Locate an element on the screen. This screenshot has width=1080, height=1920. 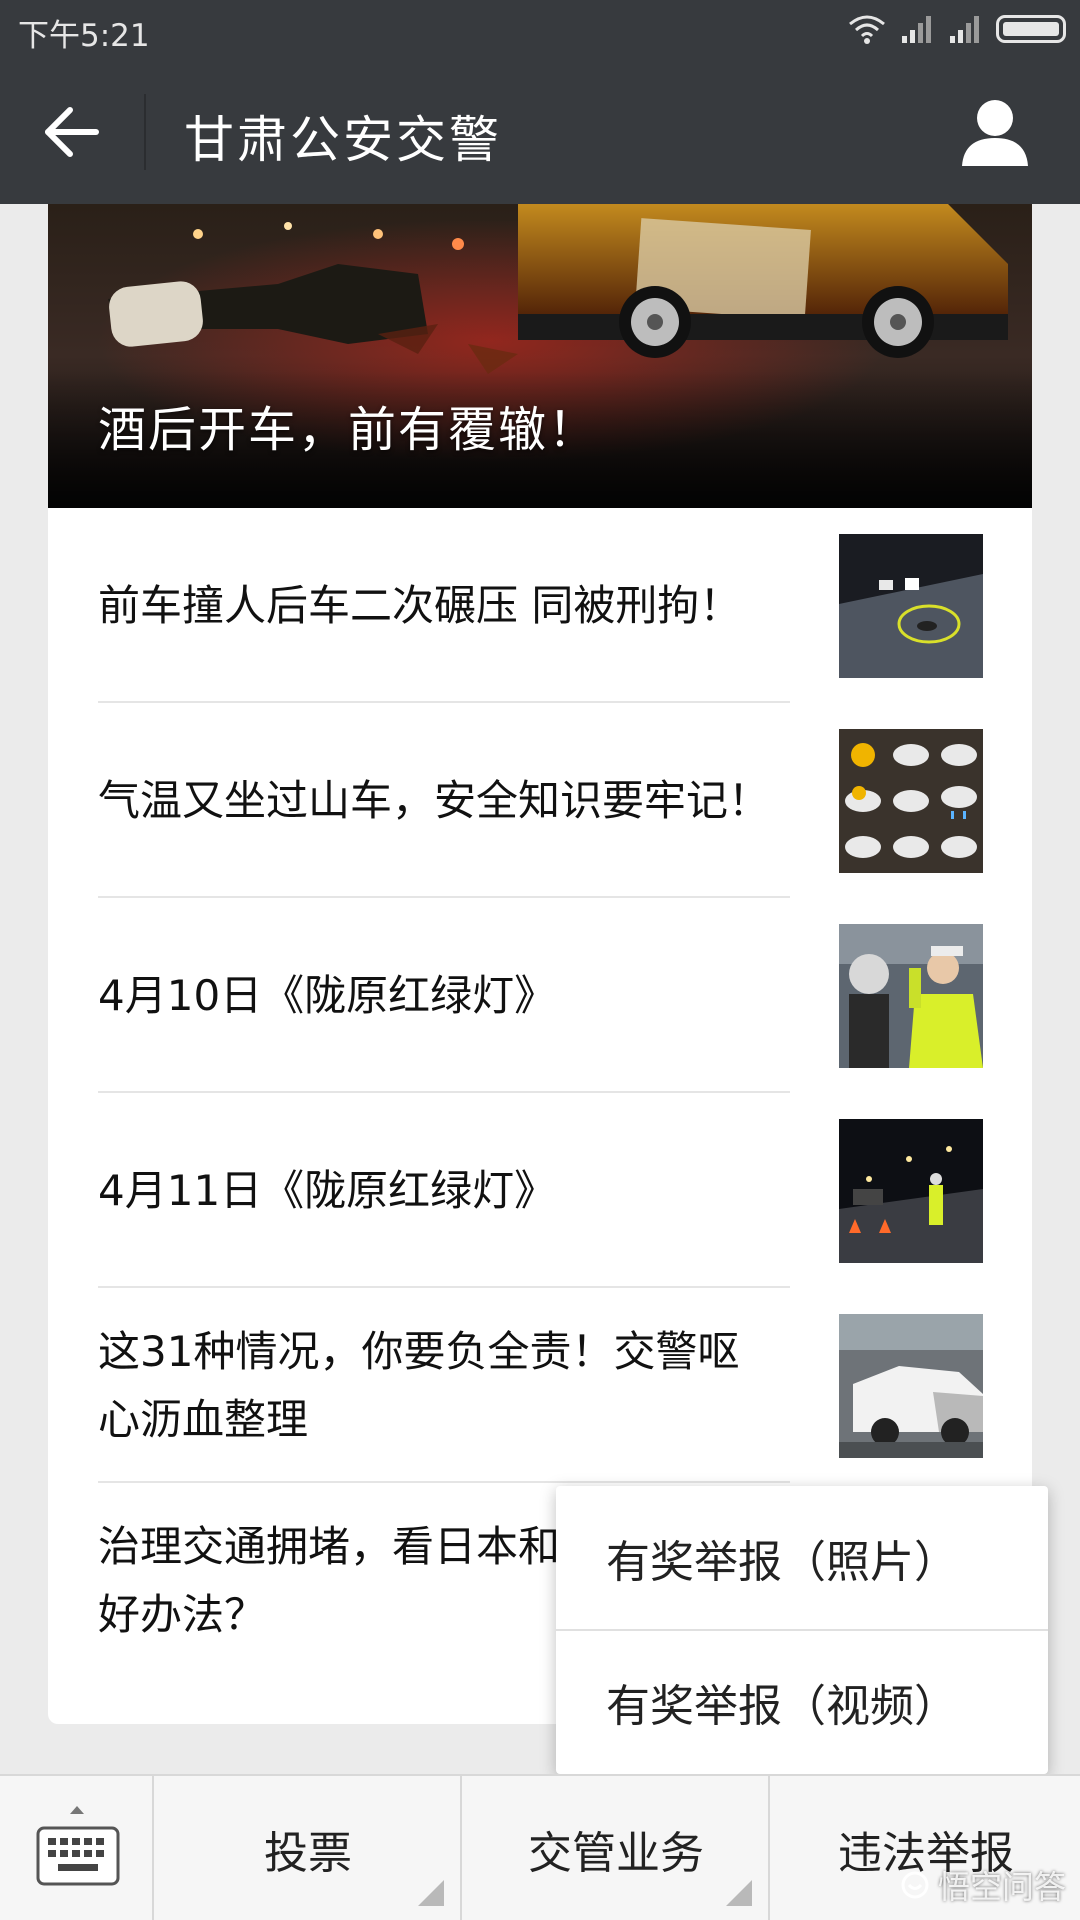
list-item: 4月11日《陇原红绿灯》 is located at coordinates (540, 1190).